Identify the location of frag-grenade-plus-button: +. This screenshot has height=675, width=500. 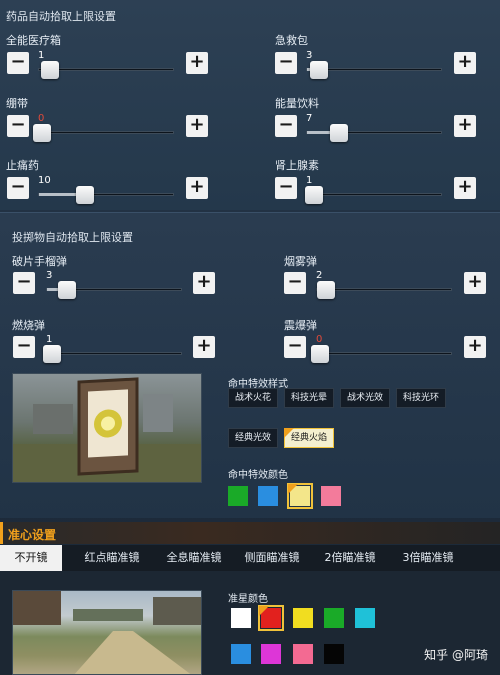
(204, 283).